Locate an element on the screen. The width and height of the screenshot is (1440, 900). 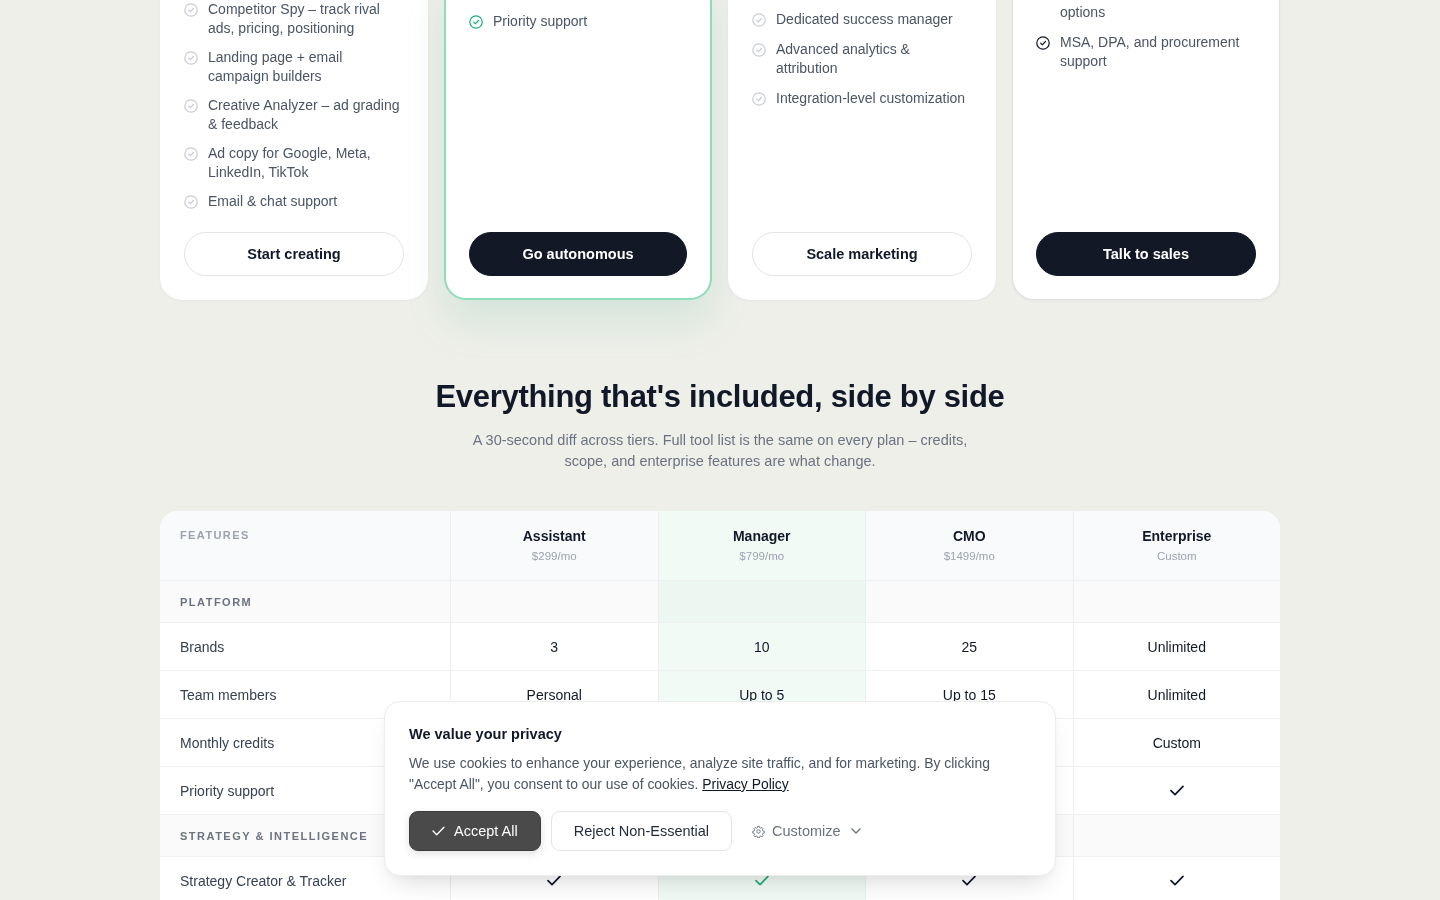
chevron-down-icon is located at coordinates (855, 831).